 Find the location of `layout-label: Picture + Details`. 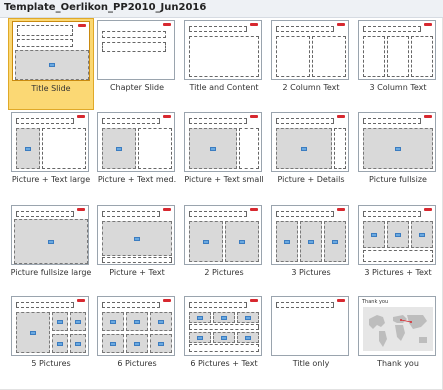

layout-label: Picture + Details is located at coordinates (311, 179).